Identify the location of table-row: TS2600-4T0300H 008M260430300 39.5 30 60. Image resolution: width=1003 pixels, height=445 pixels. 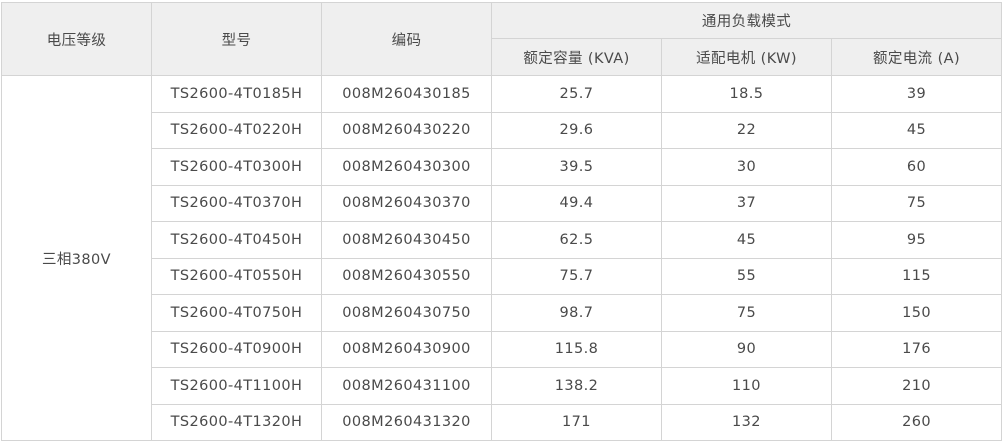
(502, 167).